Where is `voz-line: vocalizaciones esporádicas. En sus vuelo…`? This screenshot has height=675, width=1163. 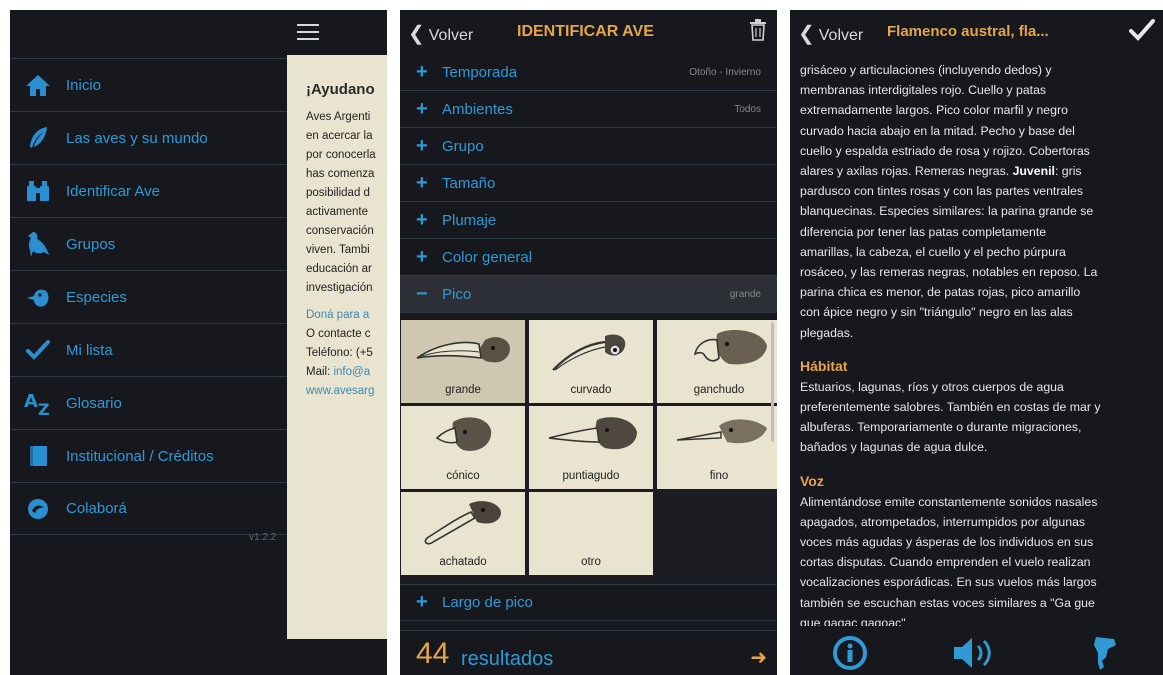 voz-line: vocalizaciones esporádicas. En sus vuelo… is located at coordinates (948, 582).